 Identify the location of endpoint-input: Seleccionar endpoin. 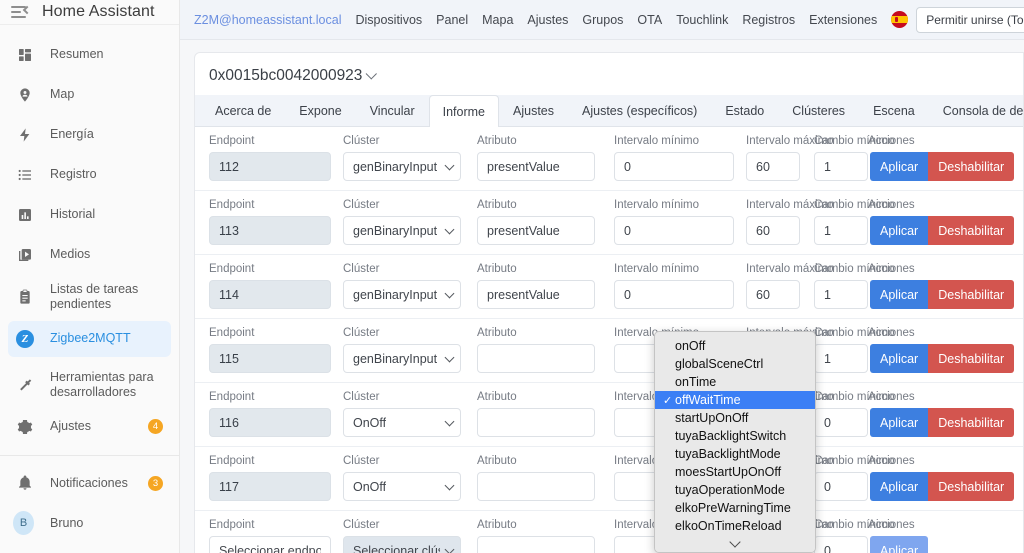
(270, 544).